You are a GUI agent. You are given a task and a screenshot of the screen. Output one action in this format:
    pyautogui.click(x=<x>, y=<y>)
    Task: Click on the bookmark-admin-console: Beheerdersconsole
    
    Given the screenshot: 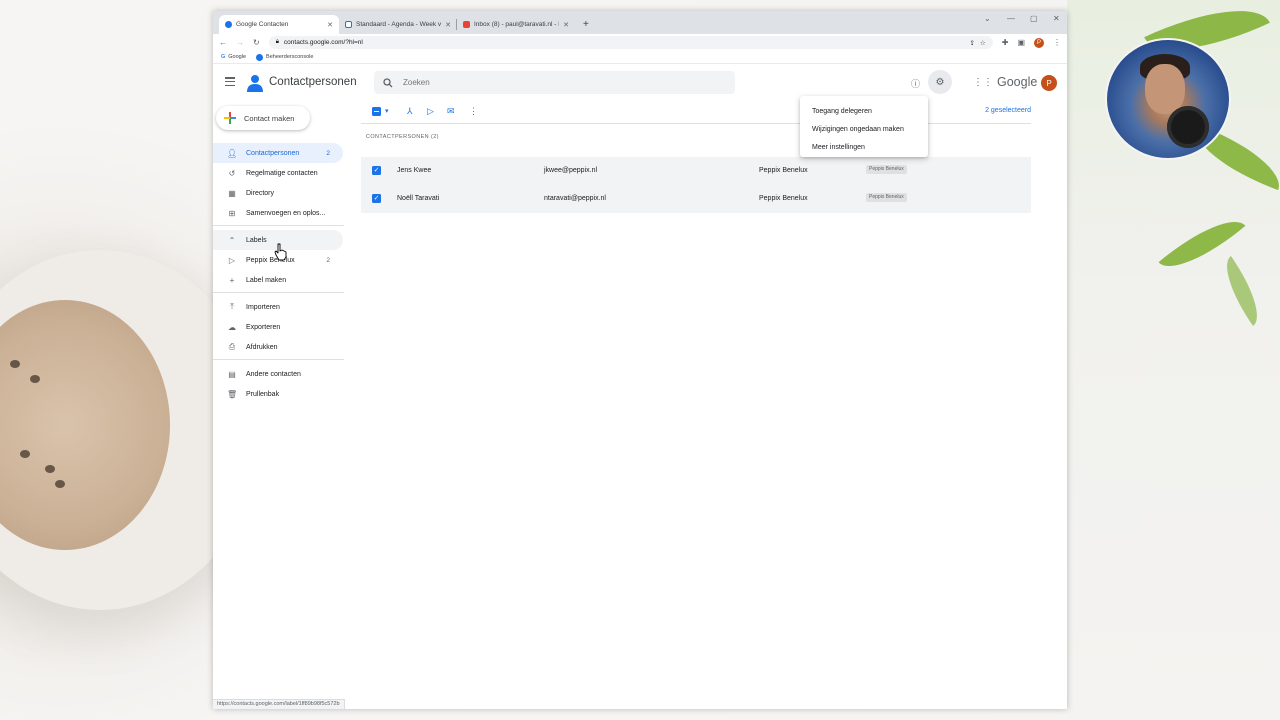 What is the action you would take?
    pyautogui.click(x=284, y=57)
    